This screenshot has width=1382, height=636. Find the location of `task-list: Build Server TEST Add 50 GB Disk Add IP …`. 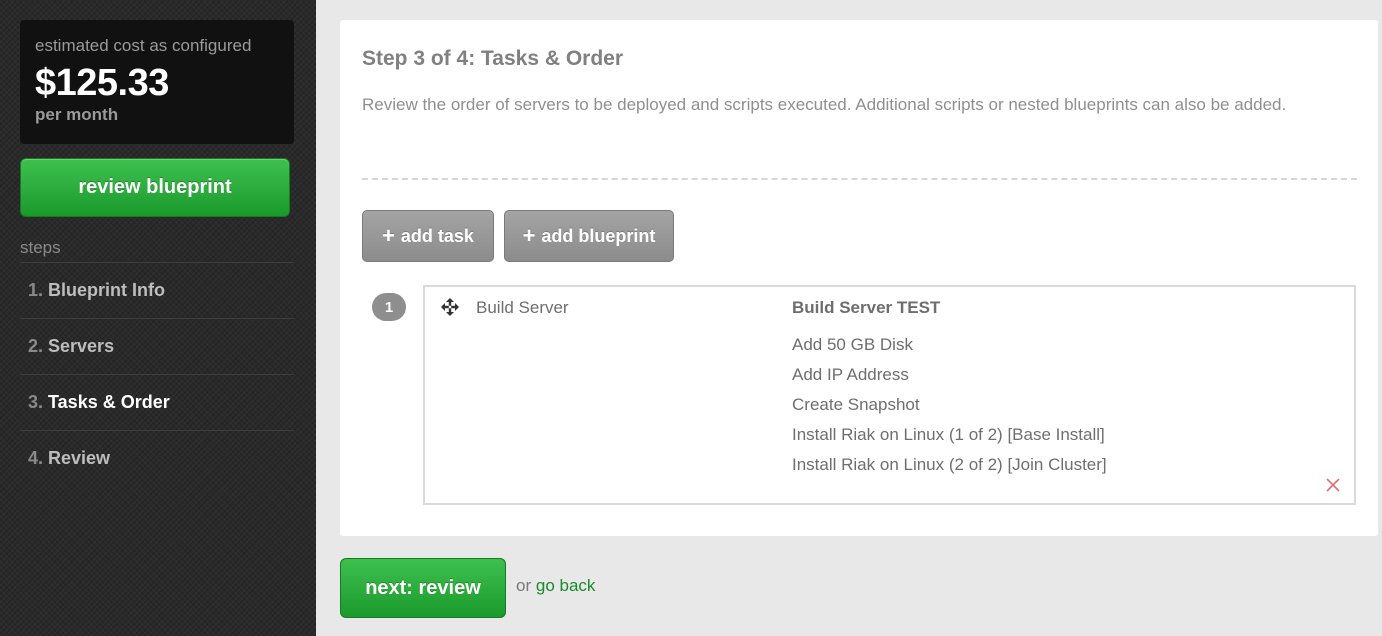

task-list: Build Server TEST Add 50 GB Disk Add IP … is located at coordinates (949, 389).